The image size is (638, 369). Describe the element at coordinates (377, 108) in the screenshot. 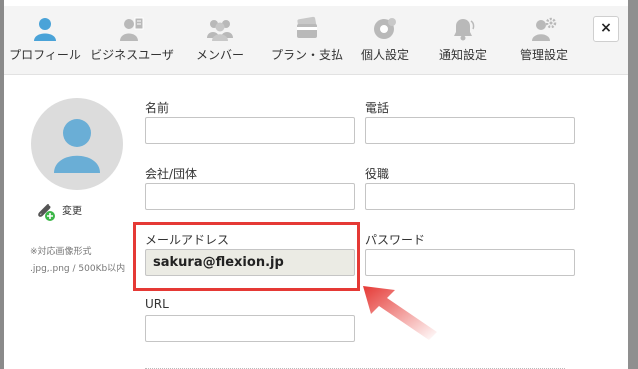

I see `phone-label: 電話` at that location.